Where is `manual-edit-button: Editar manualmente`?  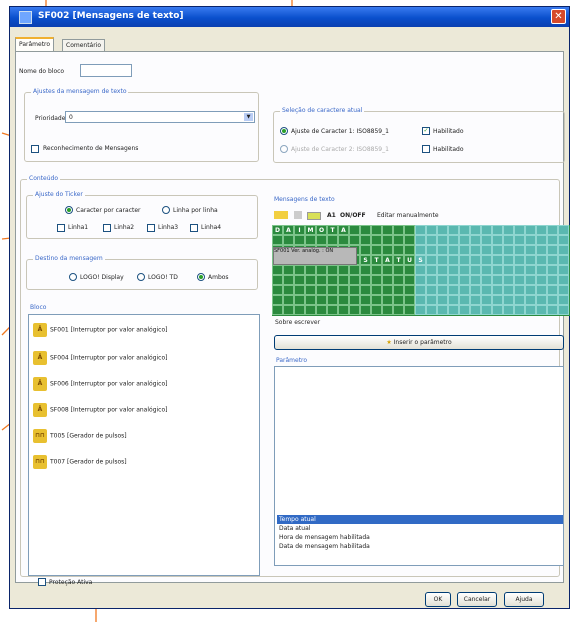 manual-edit-button: Editar manualmente is located at coordinates (408, 215).